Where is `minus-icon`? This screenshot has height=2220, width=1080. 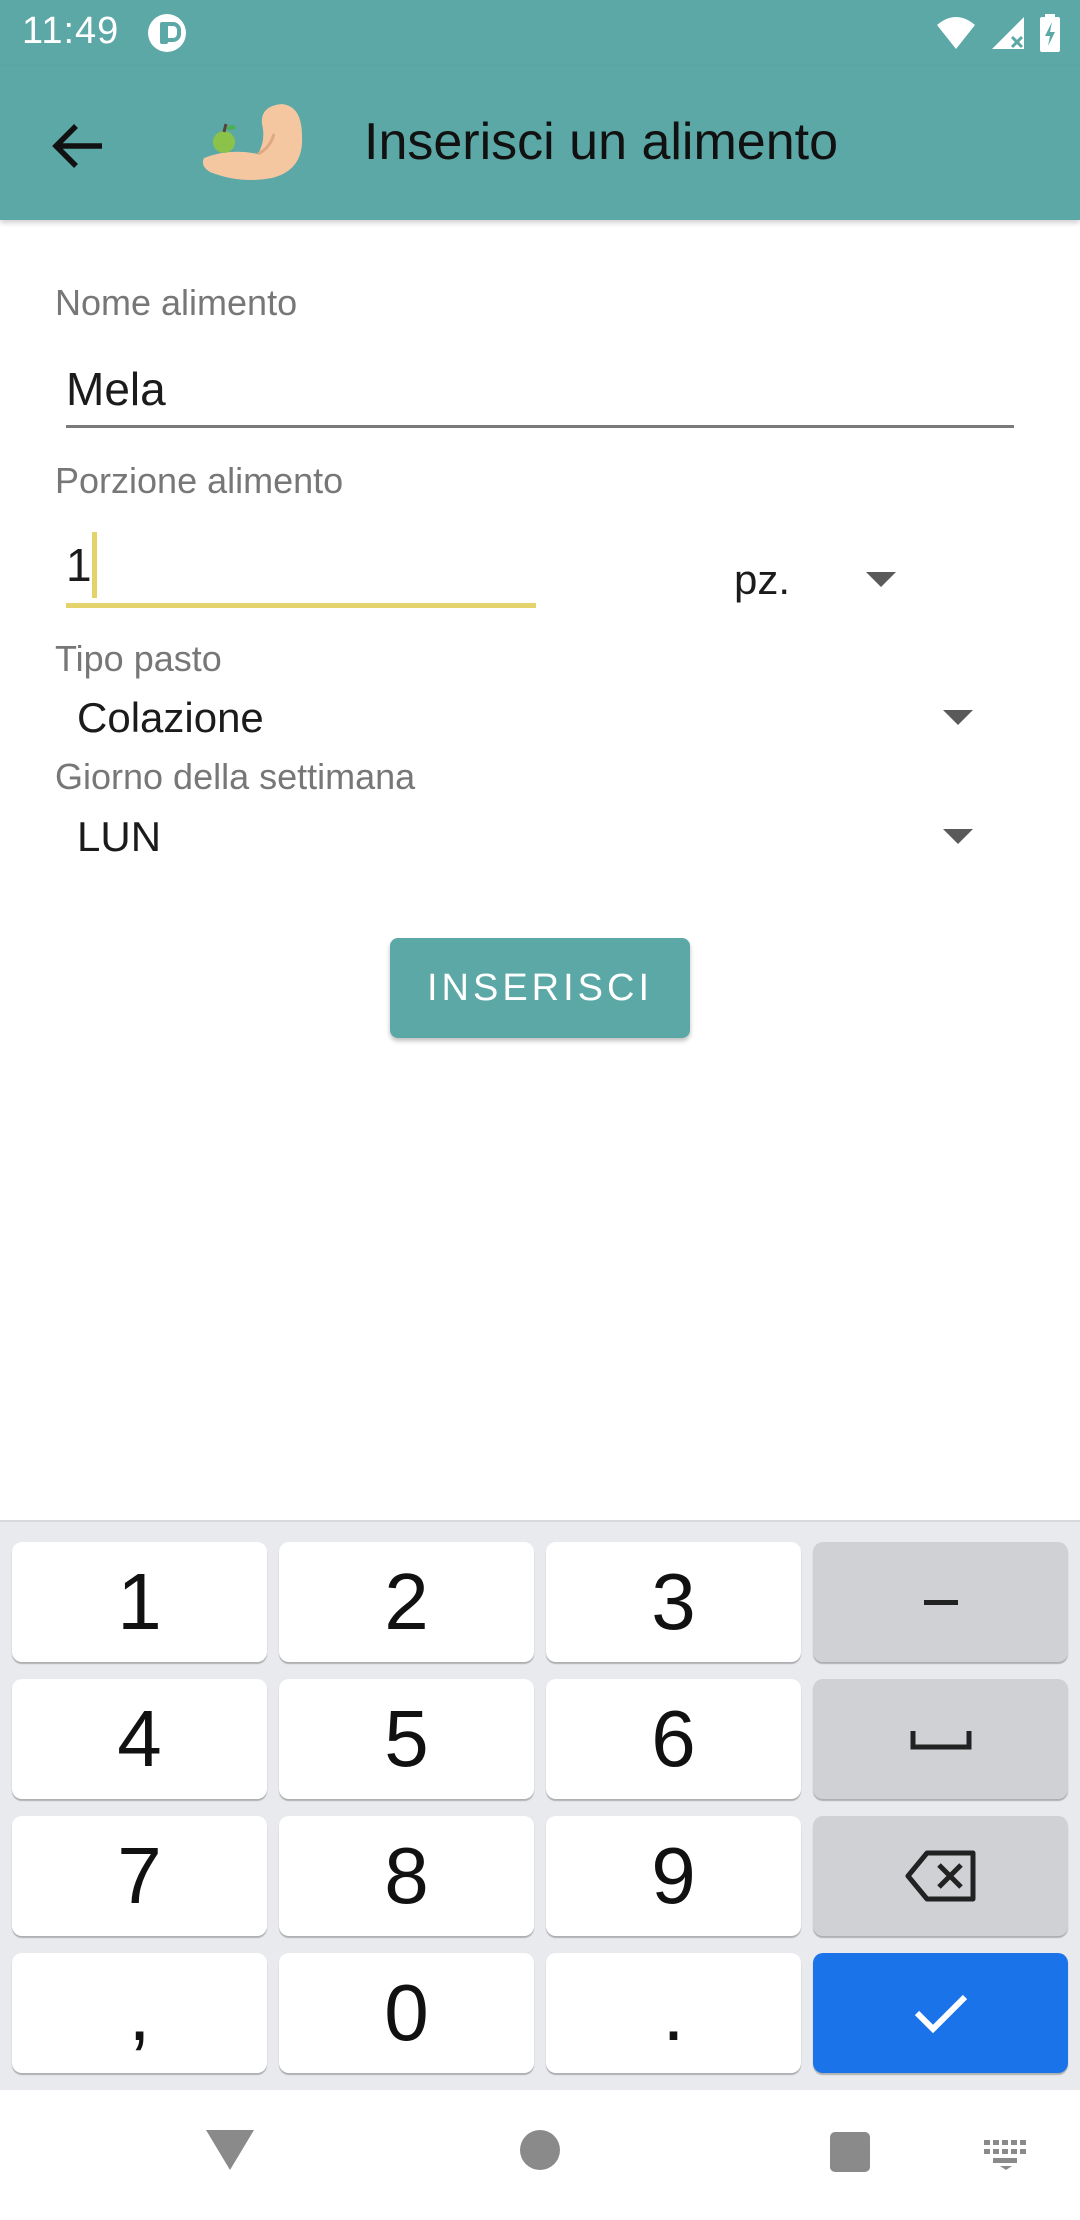
minus-icon is located at coordinates (940, 1602).